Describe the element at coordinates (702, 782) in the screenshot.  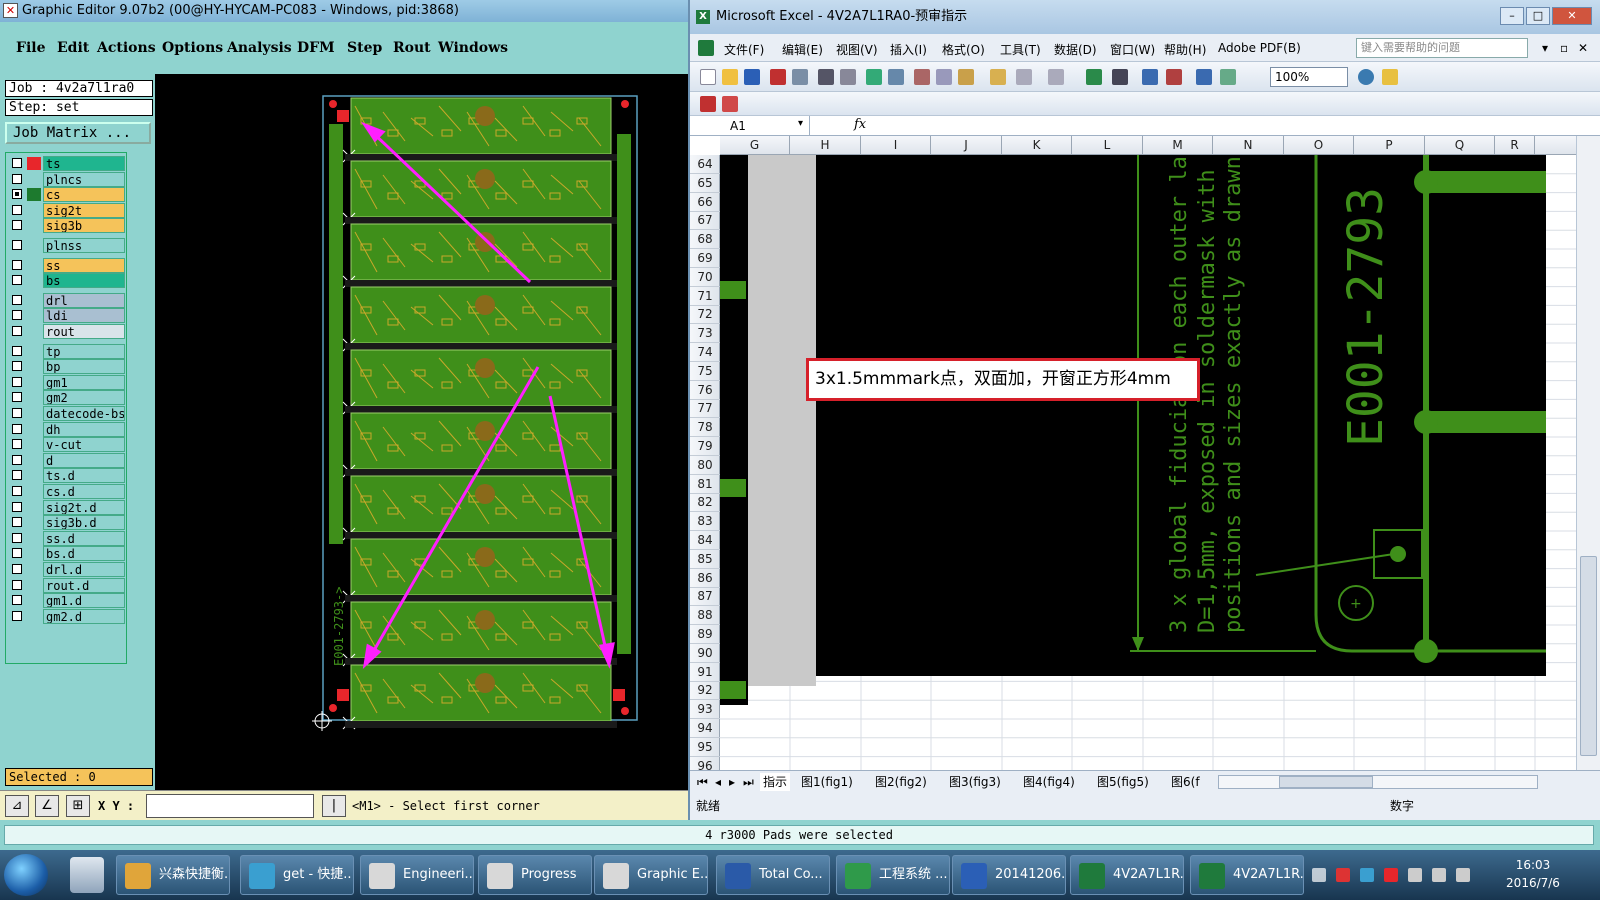
I see `tab-nav-first-icon: ⏮` at that location.